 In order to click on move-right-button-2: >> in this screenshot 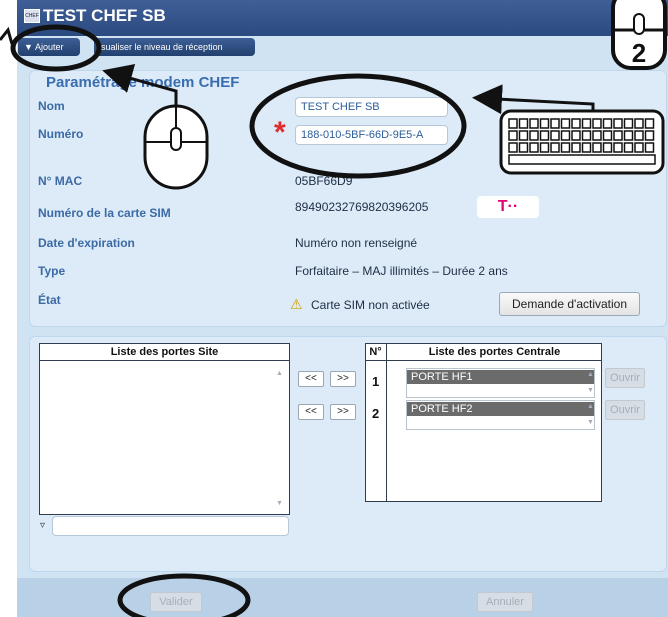, I will do `click(343, 412)`.